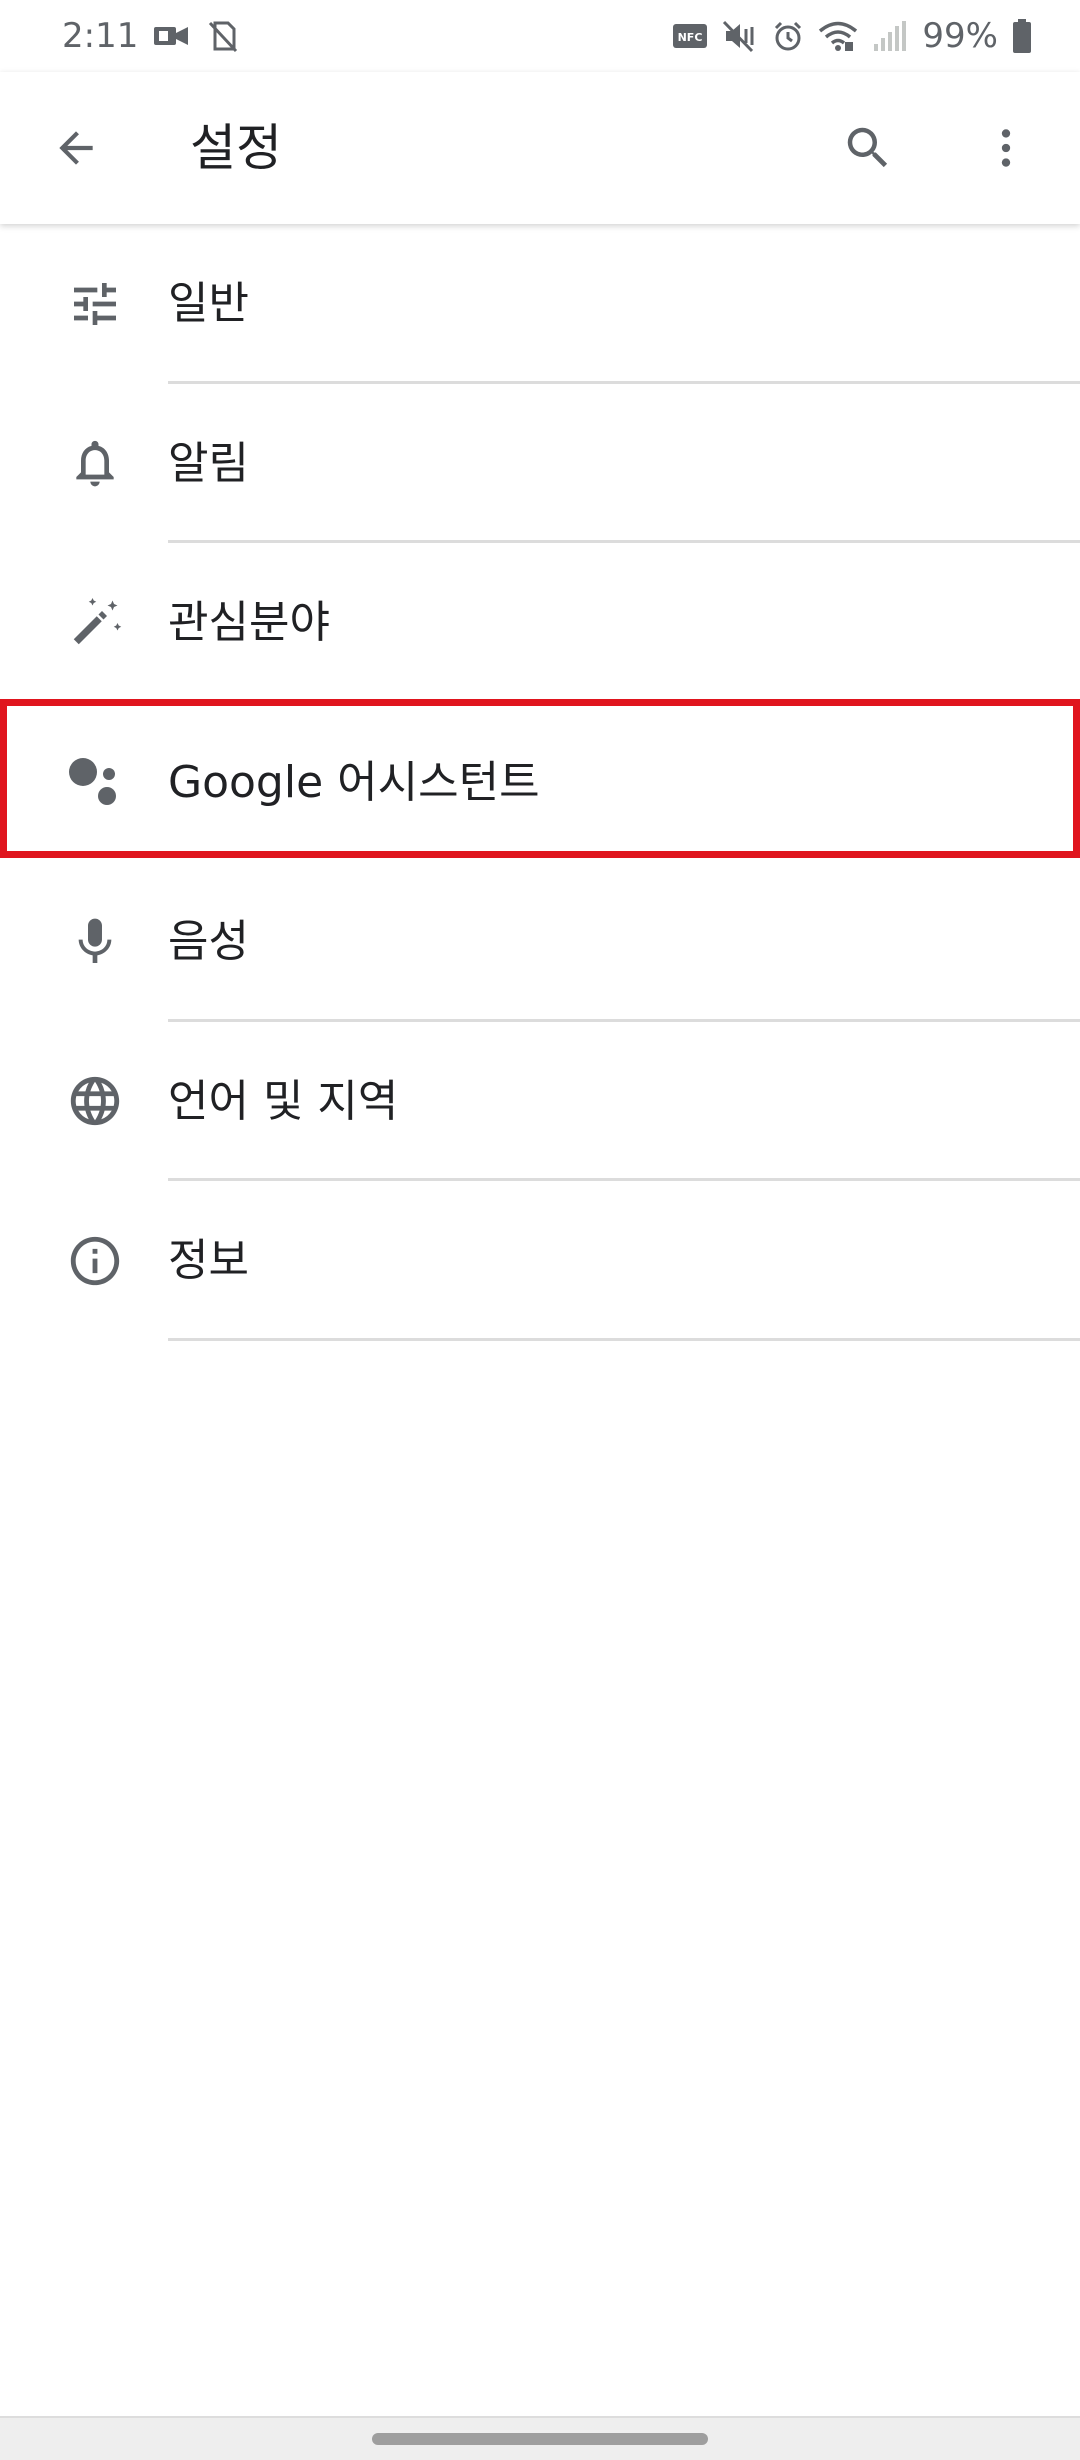 The height and width of the screenshot is (2460, 1080). What do you see at coordinates (540, 148) in the screenshot?
I see `app-bar: 설정` at bounding box center [540, 148].